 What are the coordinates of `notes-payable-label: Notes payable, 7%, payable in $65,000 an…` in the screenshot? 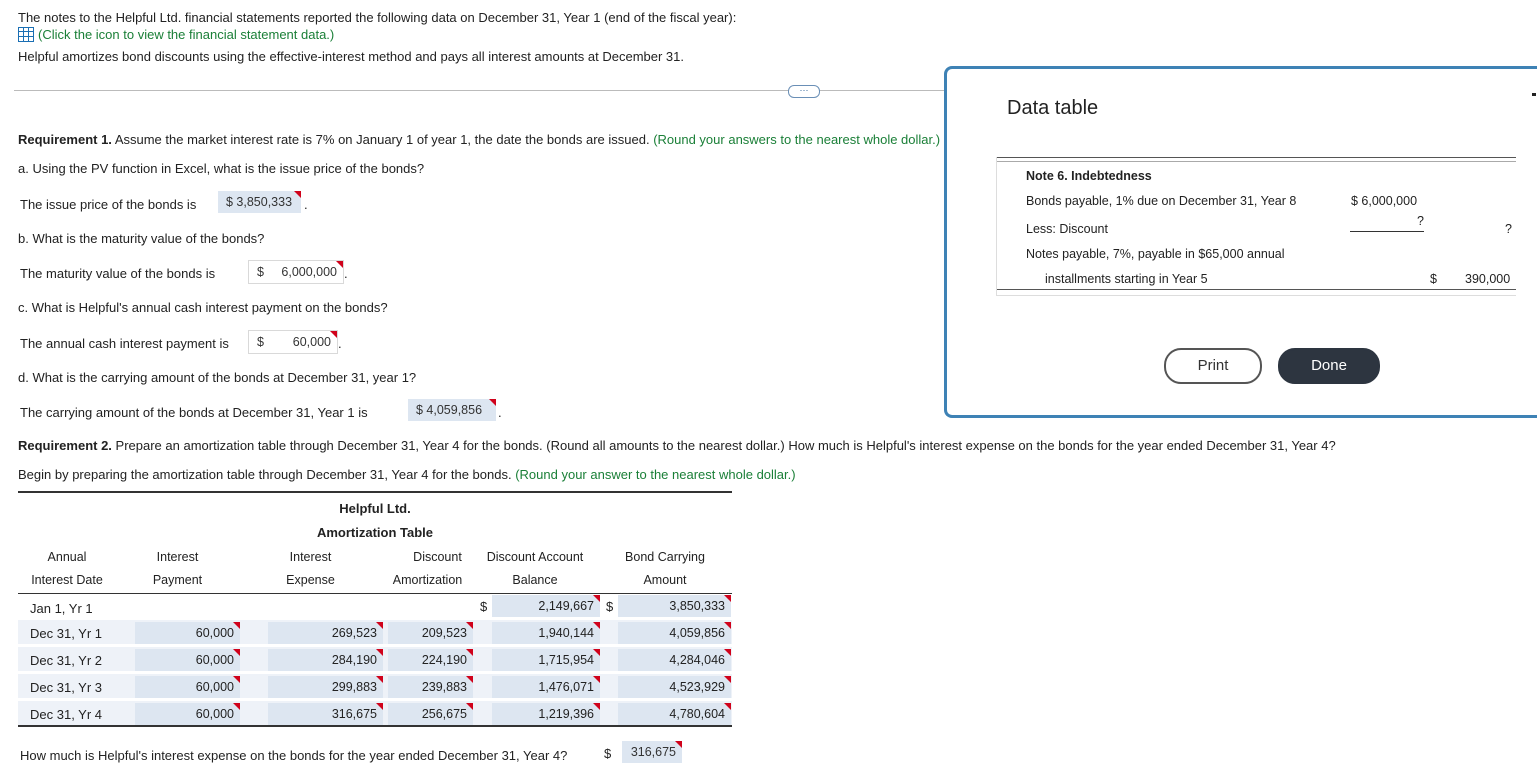 It's located at (1155, 254).